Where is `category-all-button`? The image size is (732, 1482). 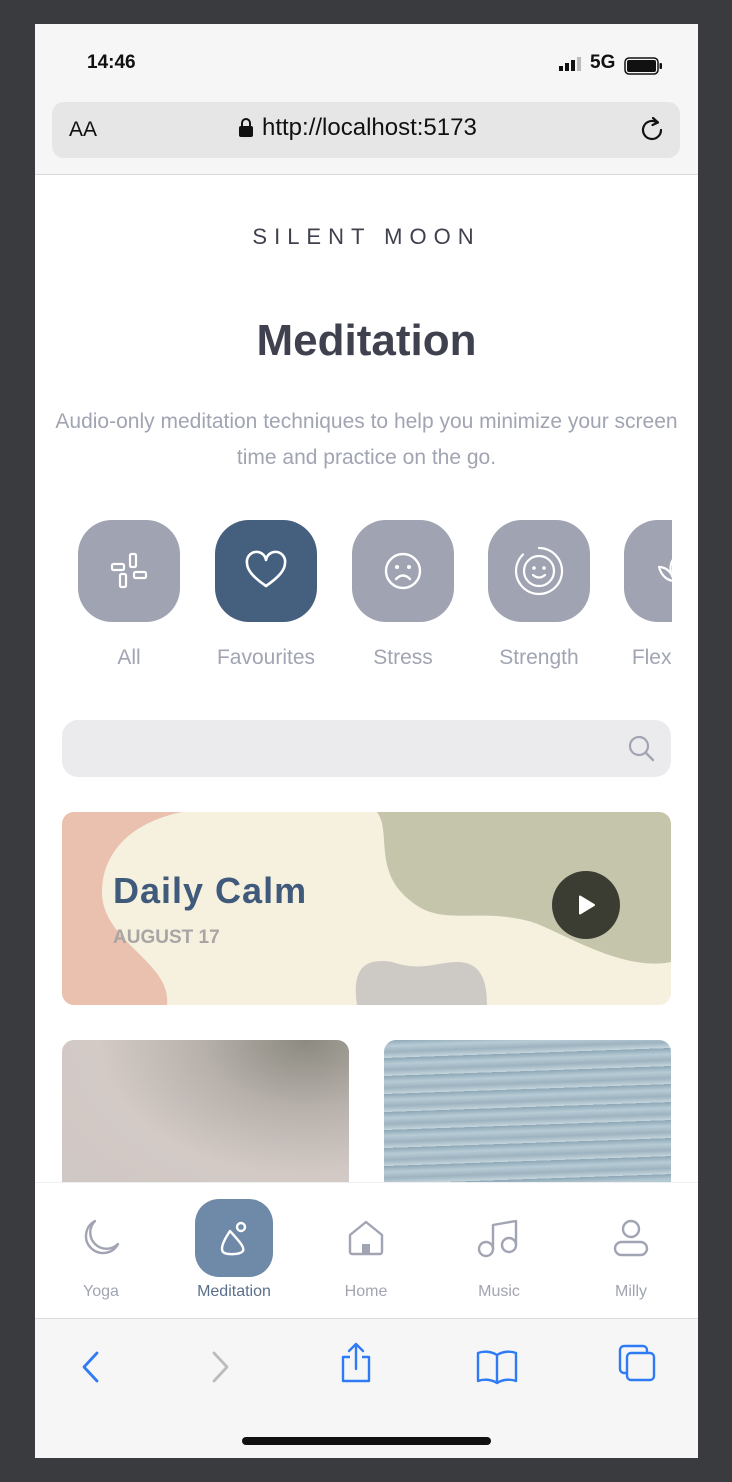
category-all-button is located at coordinates (129, 571).